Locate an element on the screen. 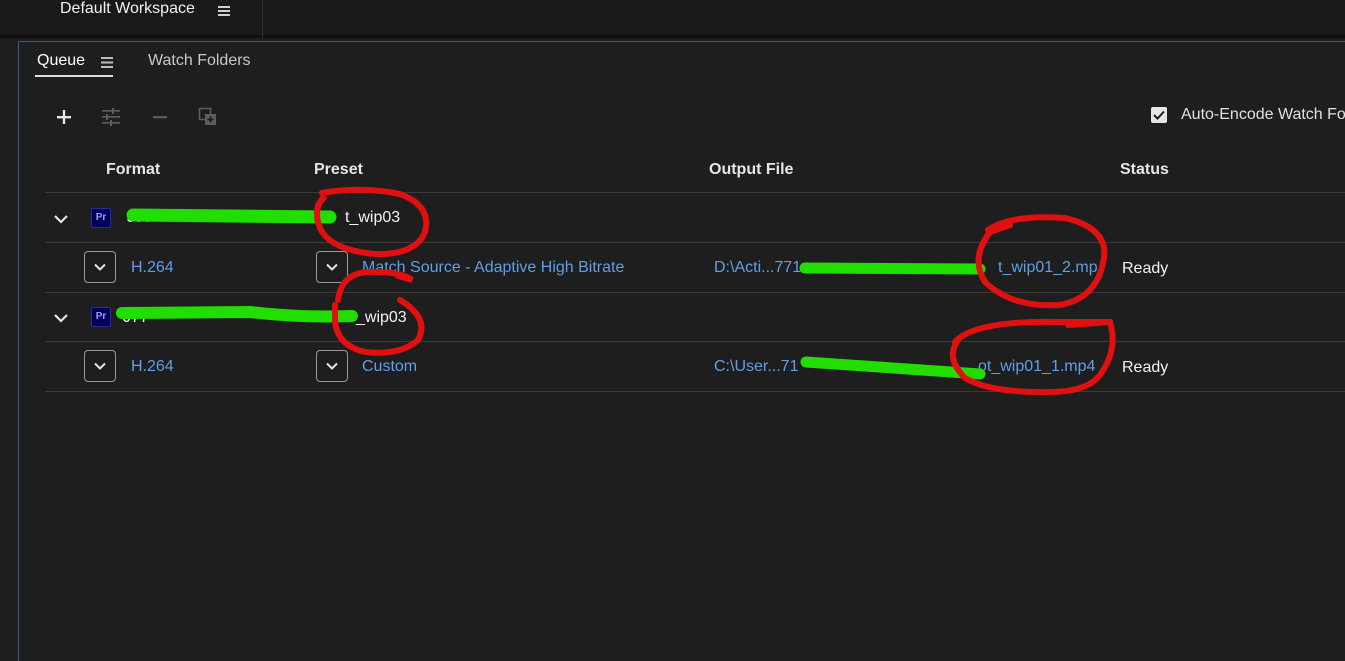 Image resolution: width=1345 pixels, height=661 pixels. column-header-preset: Preset is located at coordinates (338, 170).